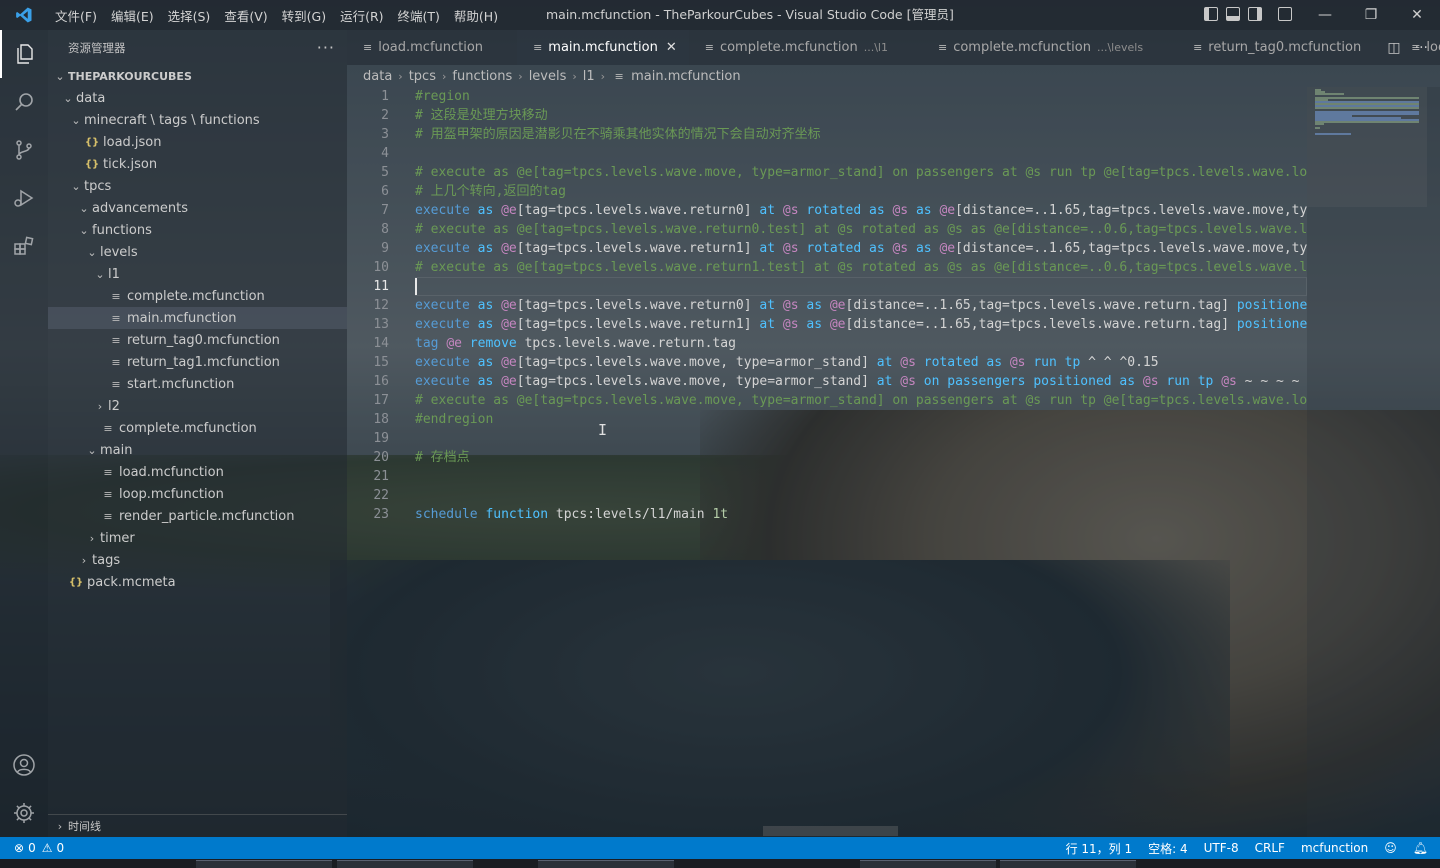  I want to click on end-of-line: CRLF, so click(1270, 848).